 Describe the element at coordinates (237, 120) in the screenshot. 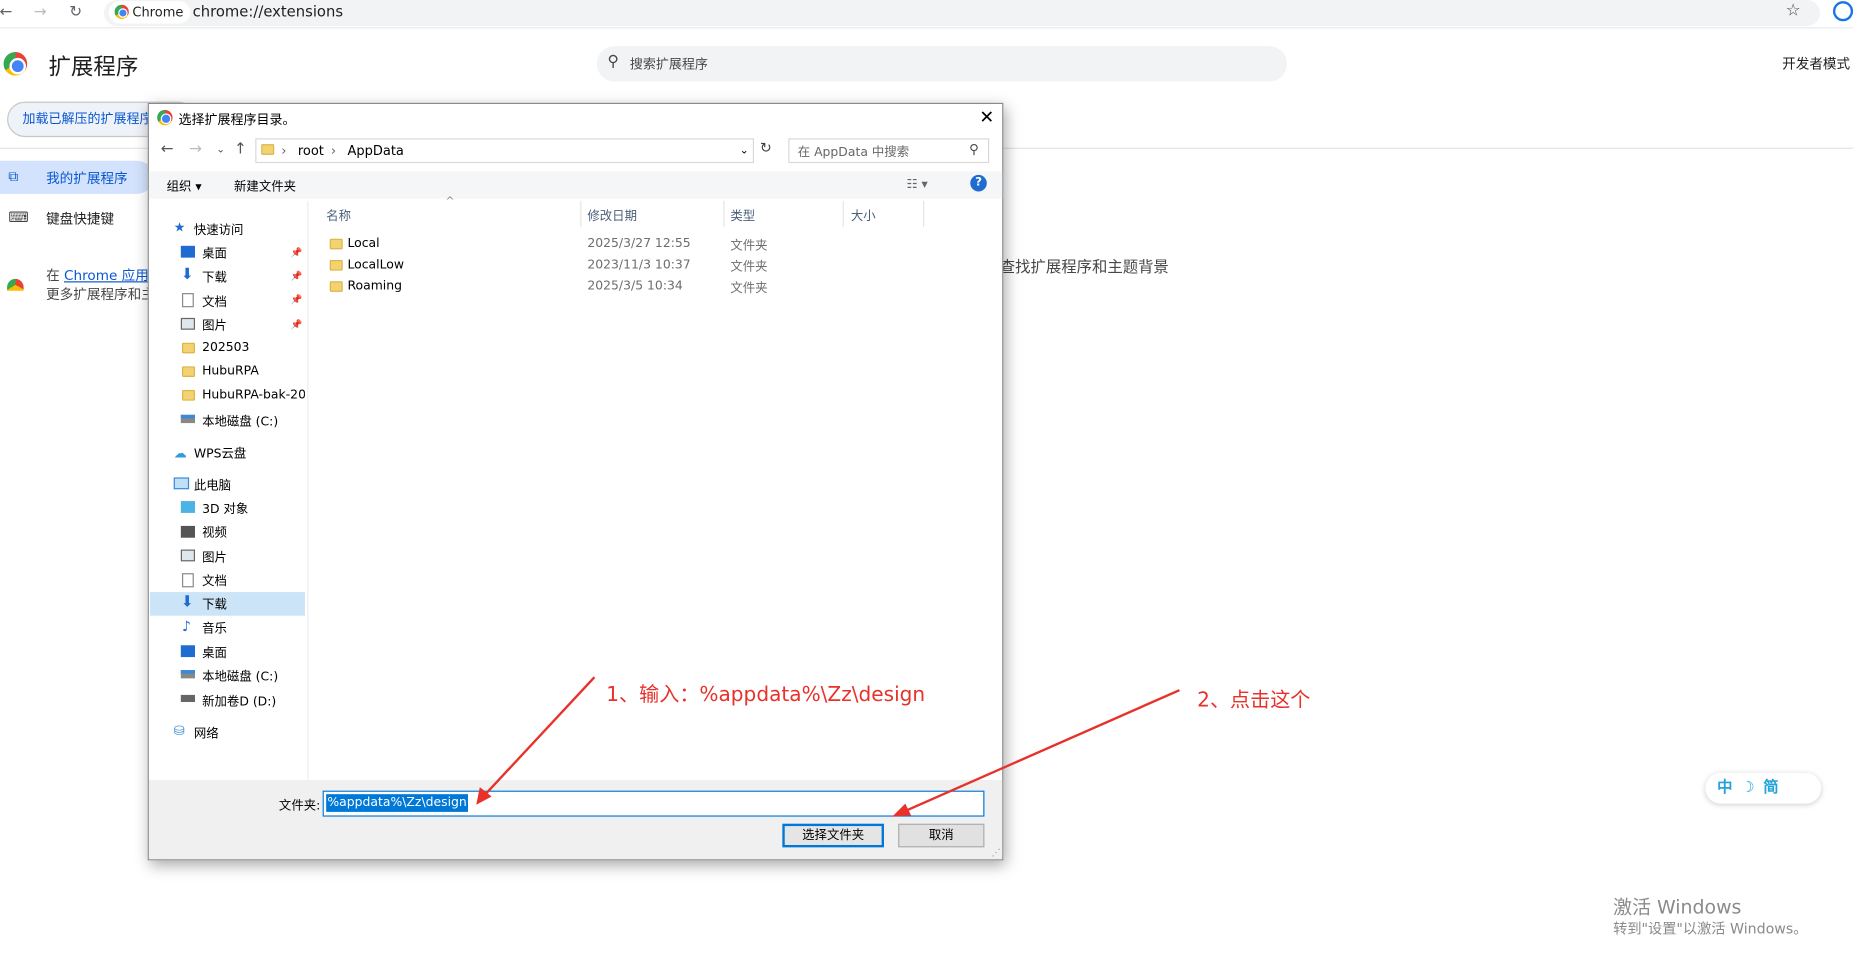

I see `dialog-title: 选择扩展程序目录。` at that location.